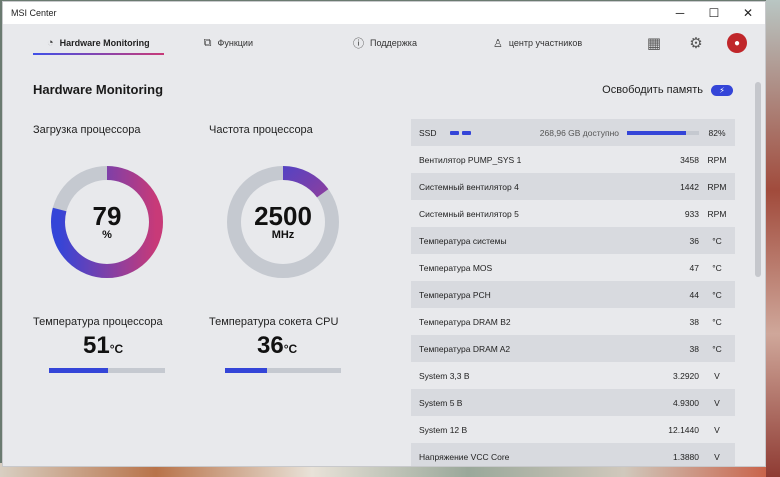  I want to click on sensor-value: 1.3880, so click(686, 456).